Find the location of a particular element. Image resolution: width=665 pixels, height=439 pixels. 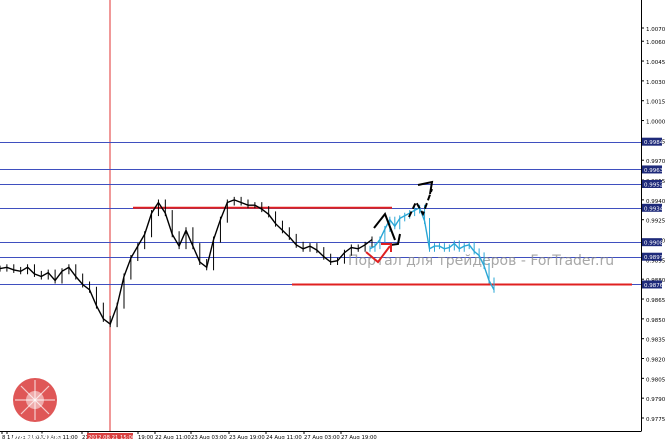

y-tick-label: 0.9865 is located at coordinates (655, 301).